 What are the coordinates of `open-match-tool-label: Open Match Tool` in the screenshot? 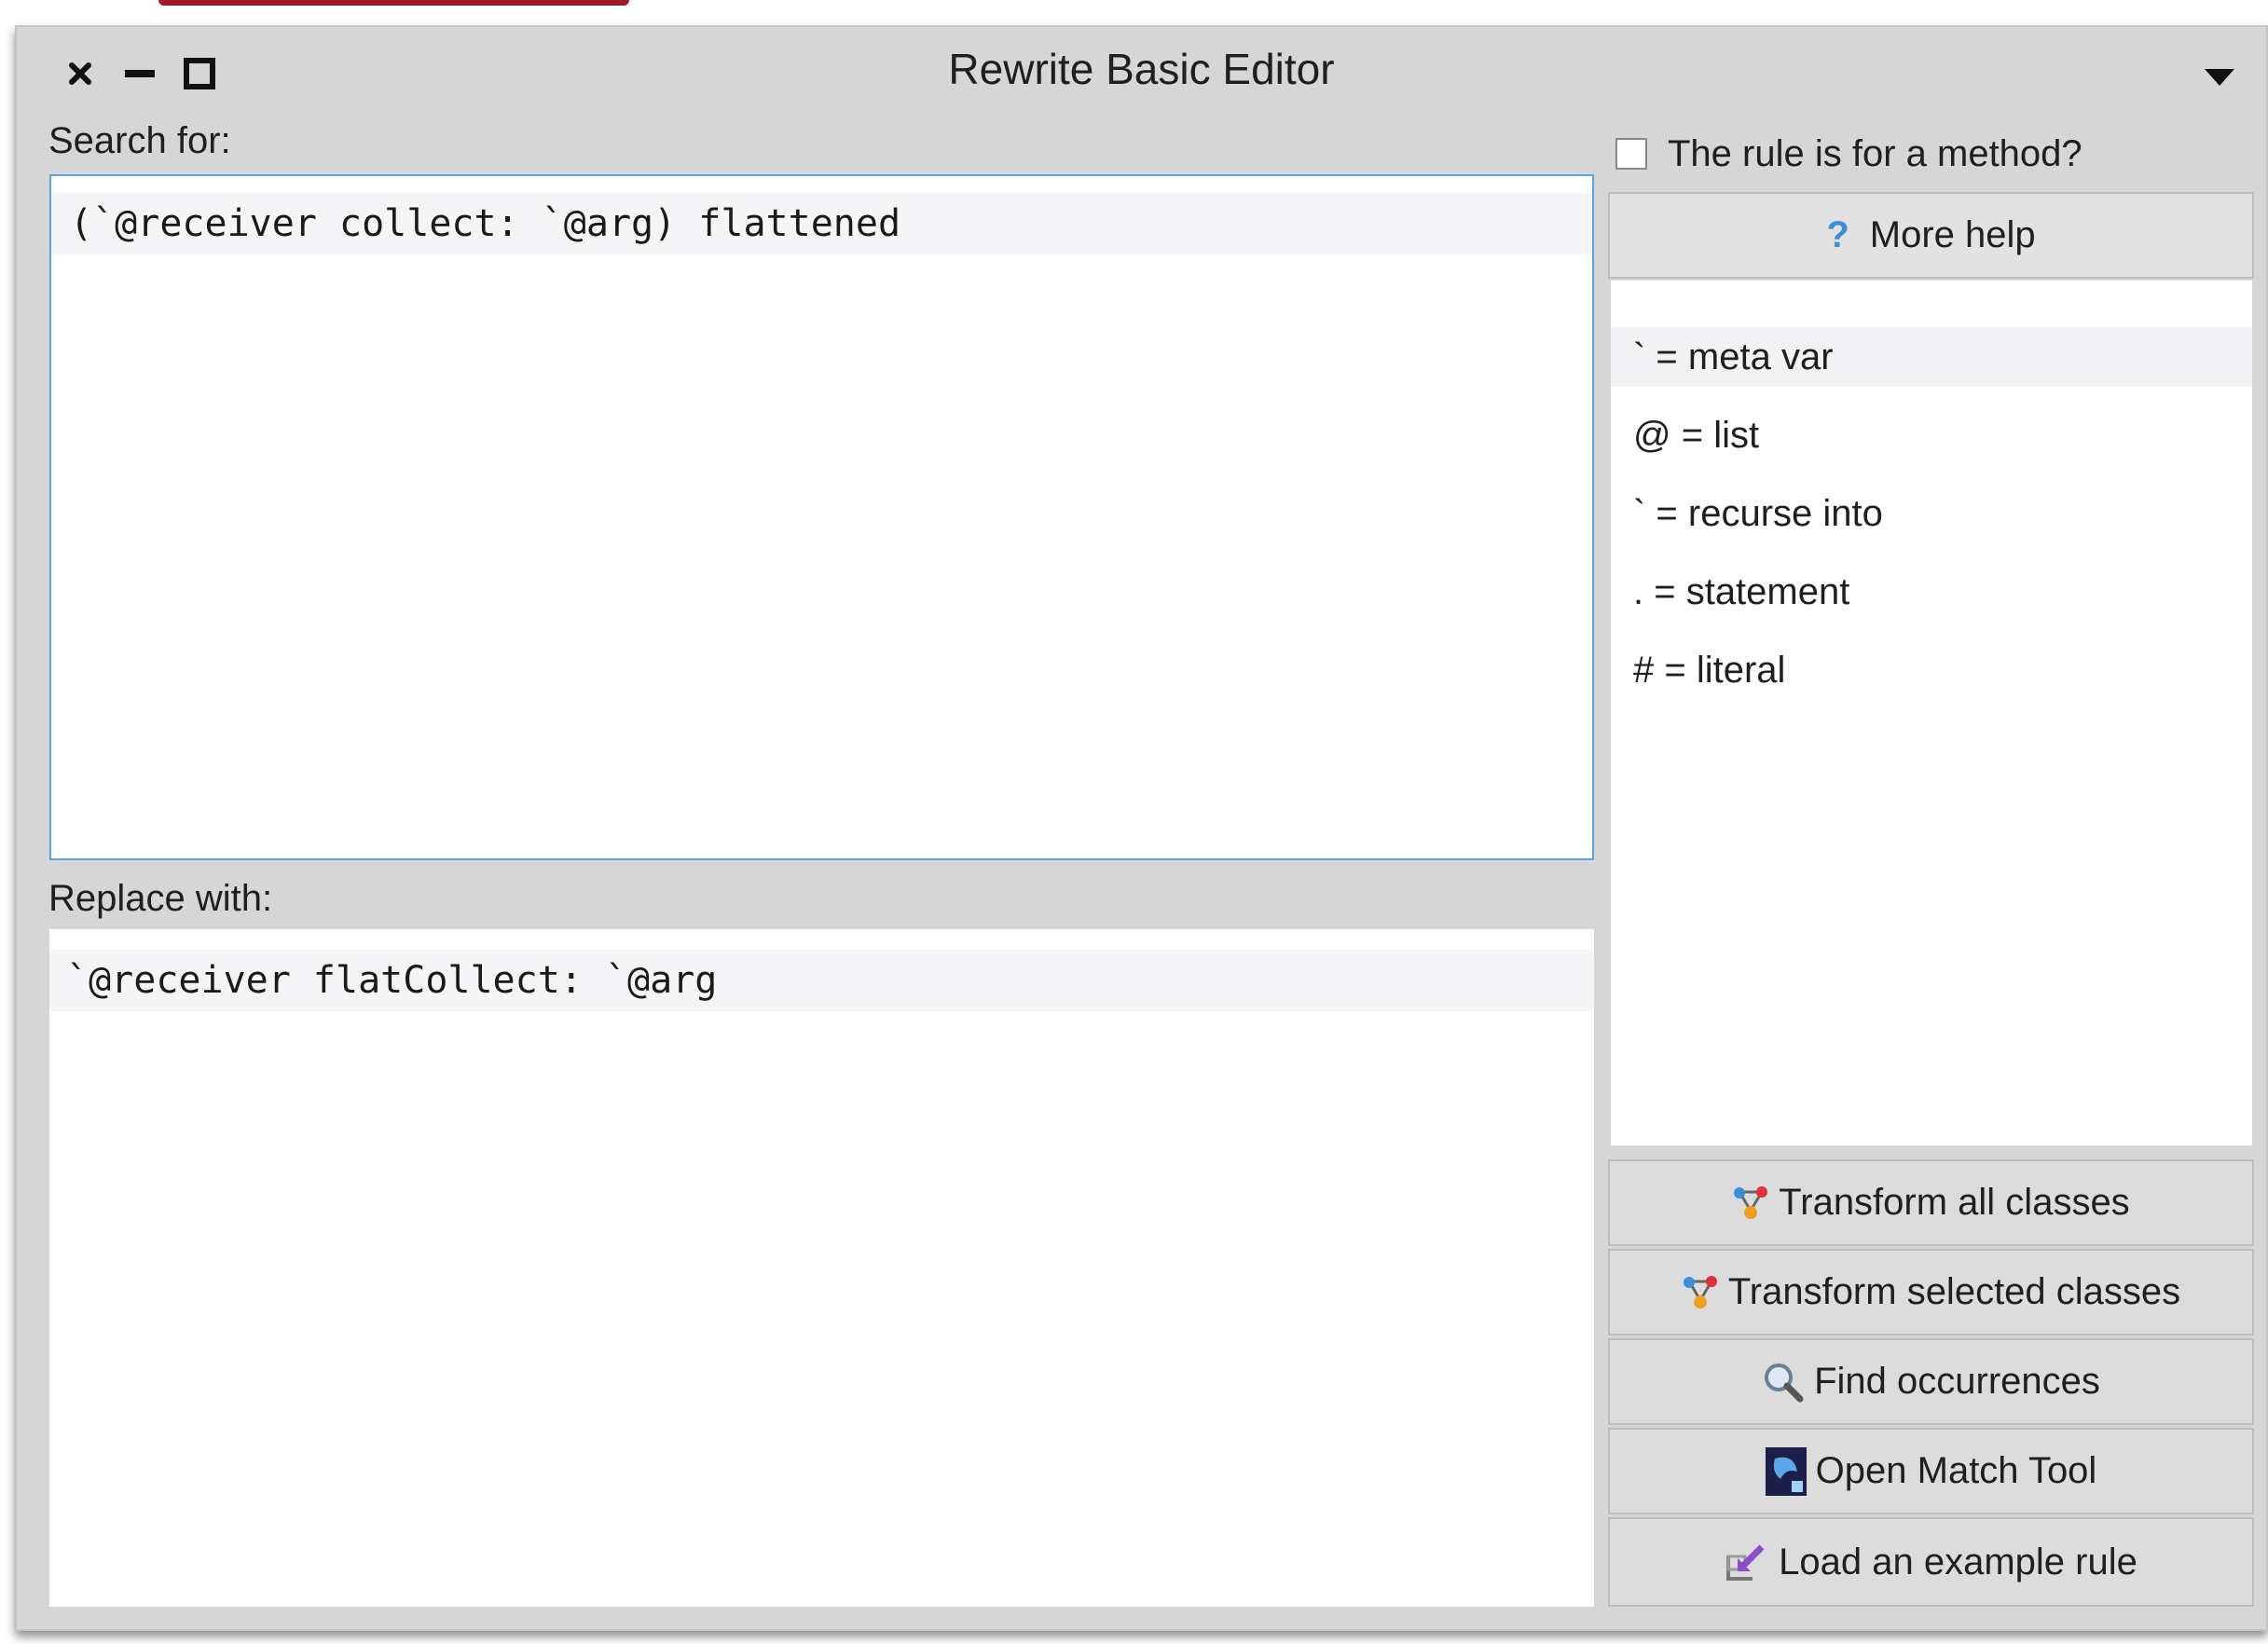 It's located at (1956, 1470).